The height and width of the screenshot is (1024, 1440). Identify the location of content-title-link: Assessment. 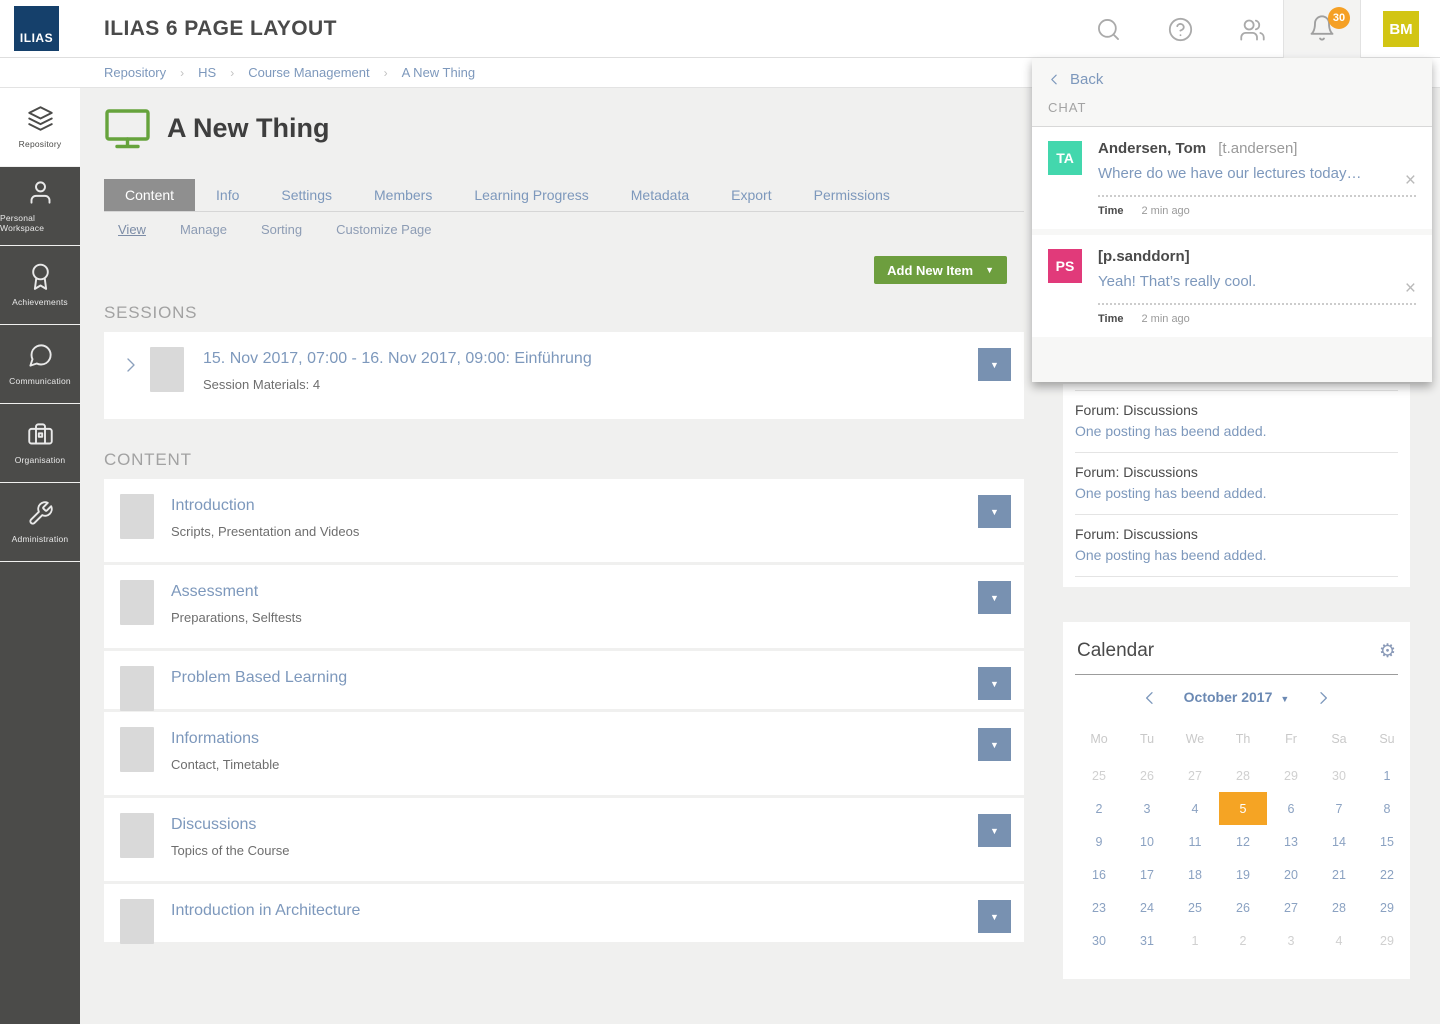
(567, 592).